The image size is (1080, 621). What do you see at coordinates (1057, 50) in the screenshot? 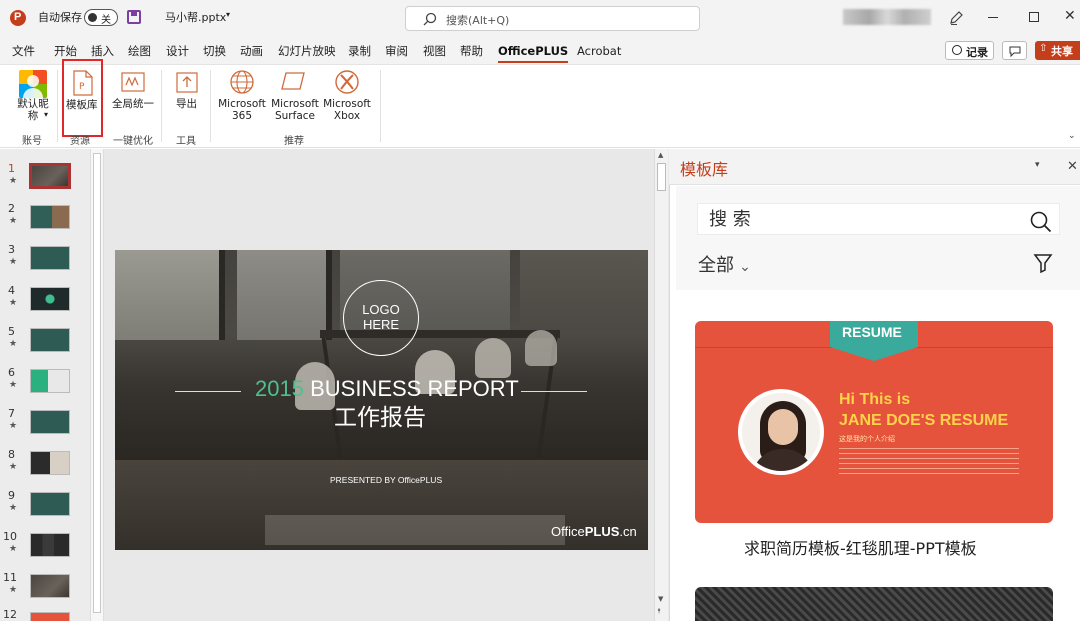
I see `share-button: ⇧ 共享` at bounding box center [1057, 50].